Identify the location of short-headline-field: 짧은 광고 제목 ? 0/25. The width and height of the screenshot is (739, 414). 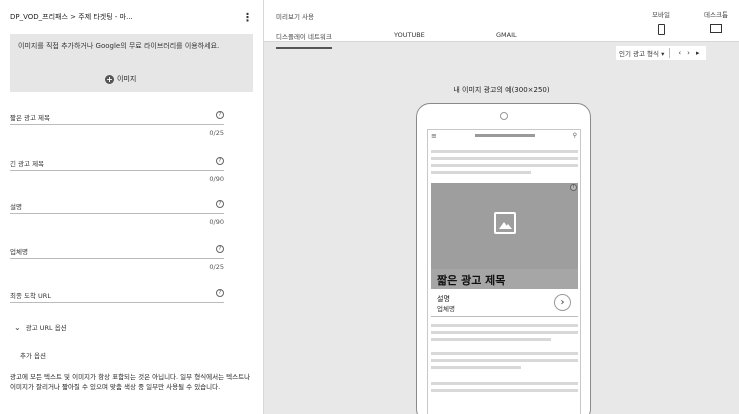
(117, 124).